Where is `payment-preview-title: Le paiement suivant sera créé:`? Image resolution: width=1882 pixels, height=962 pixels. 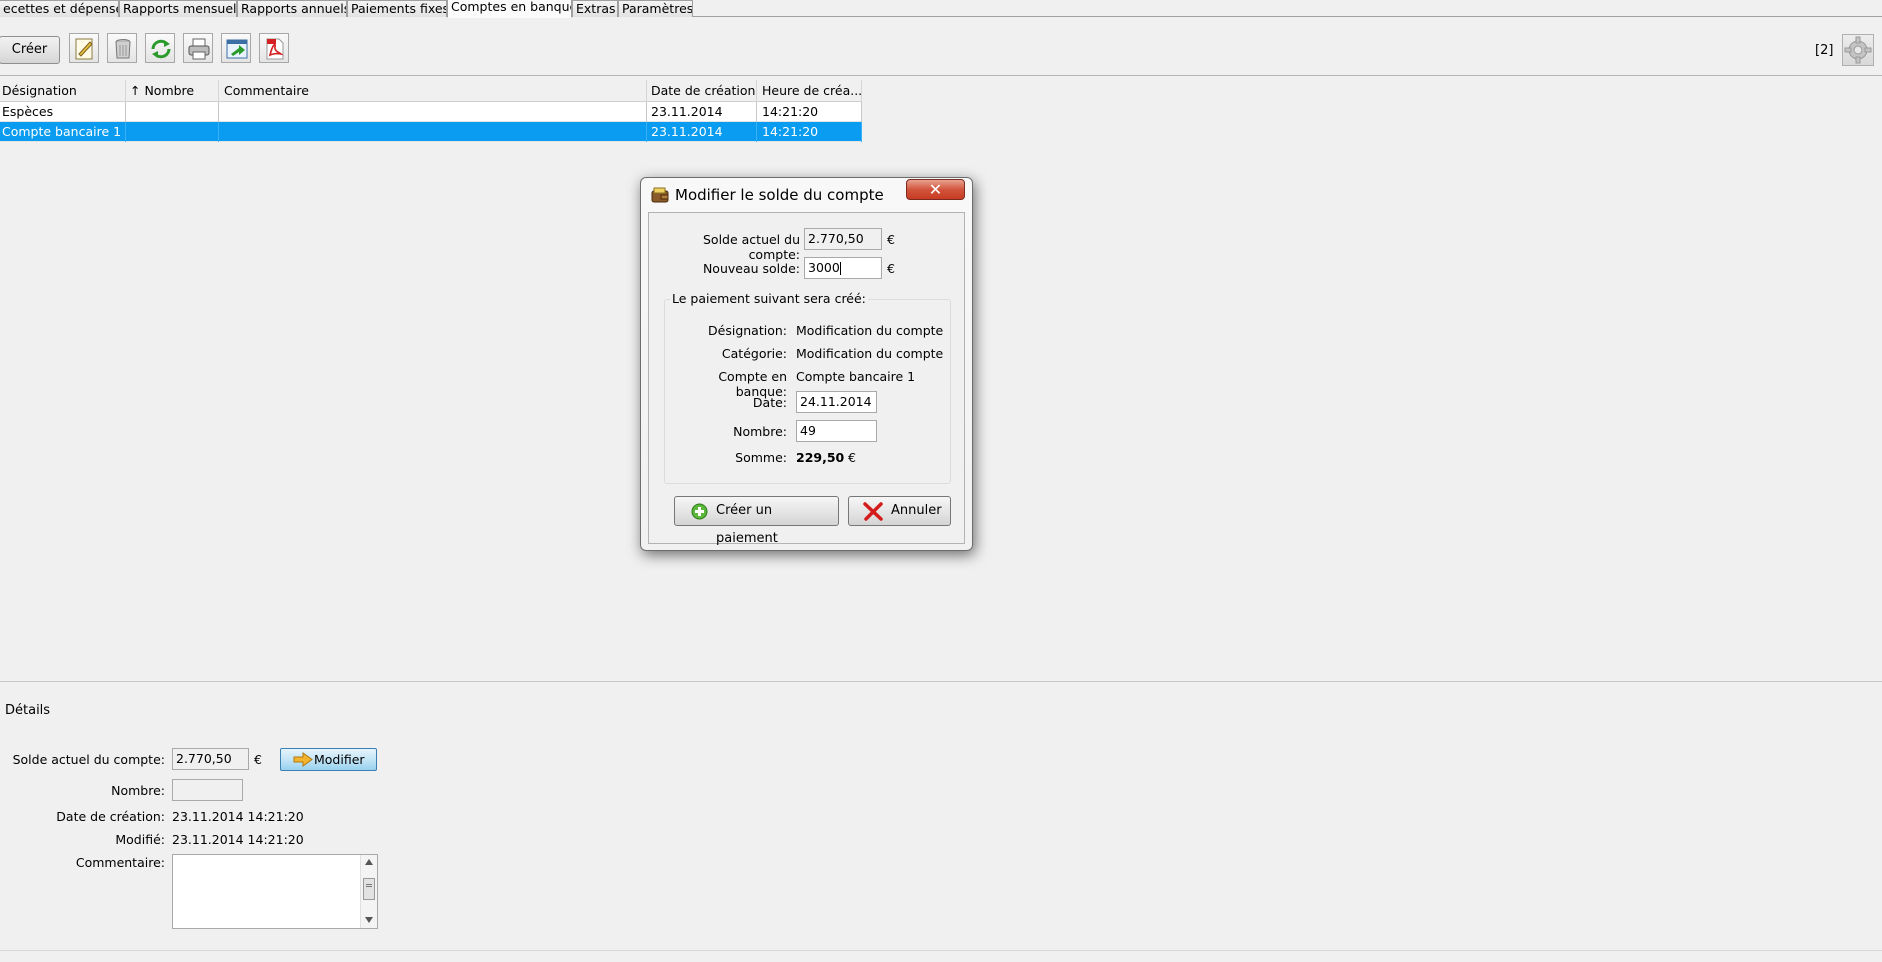
payment-preview-title: Le paiement suivant sera créé: is located at coordinates (769, 298).